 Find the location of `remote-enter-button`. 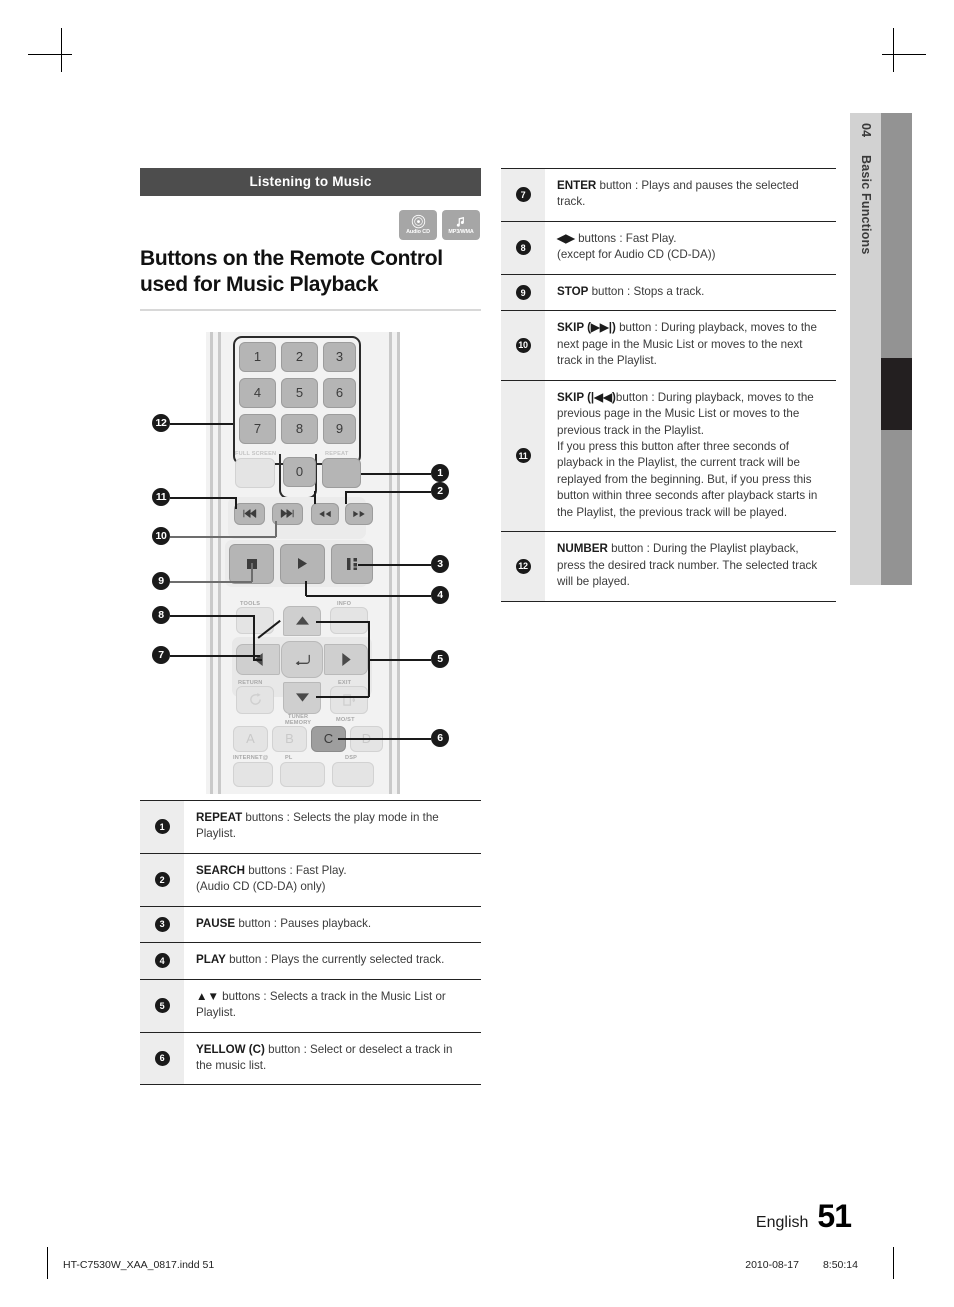

remote-enter-button is located at coordinates (302, 659).